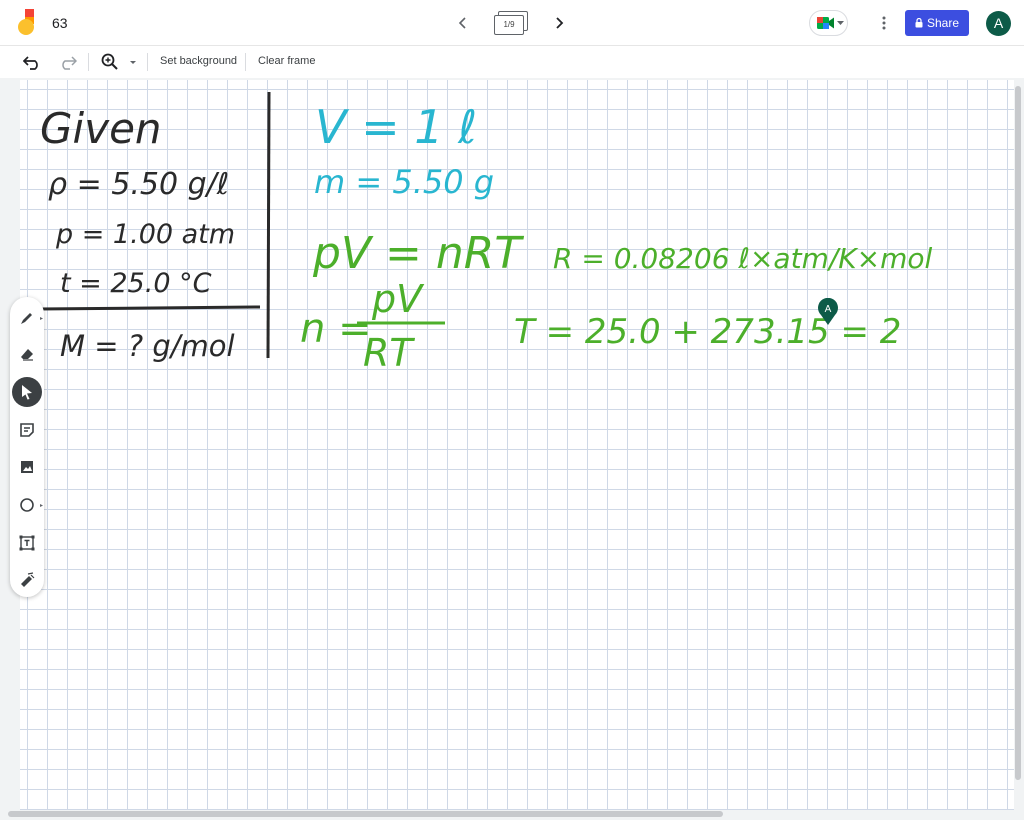  I want to click on redo-icon, so click(67, 62).